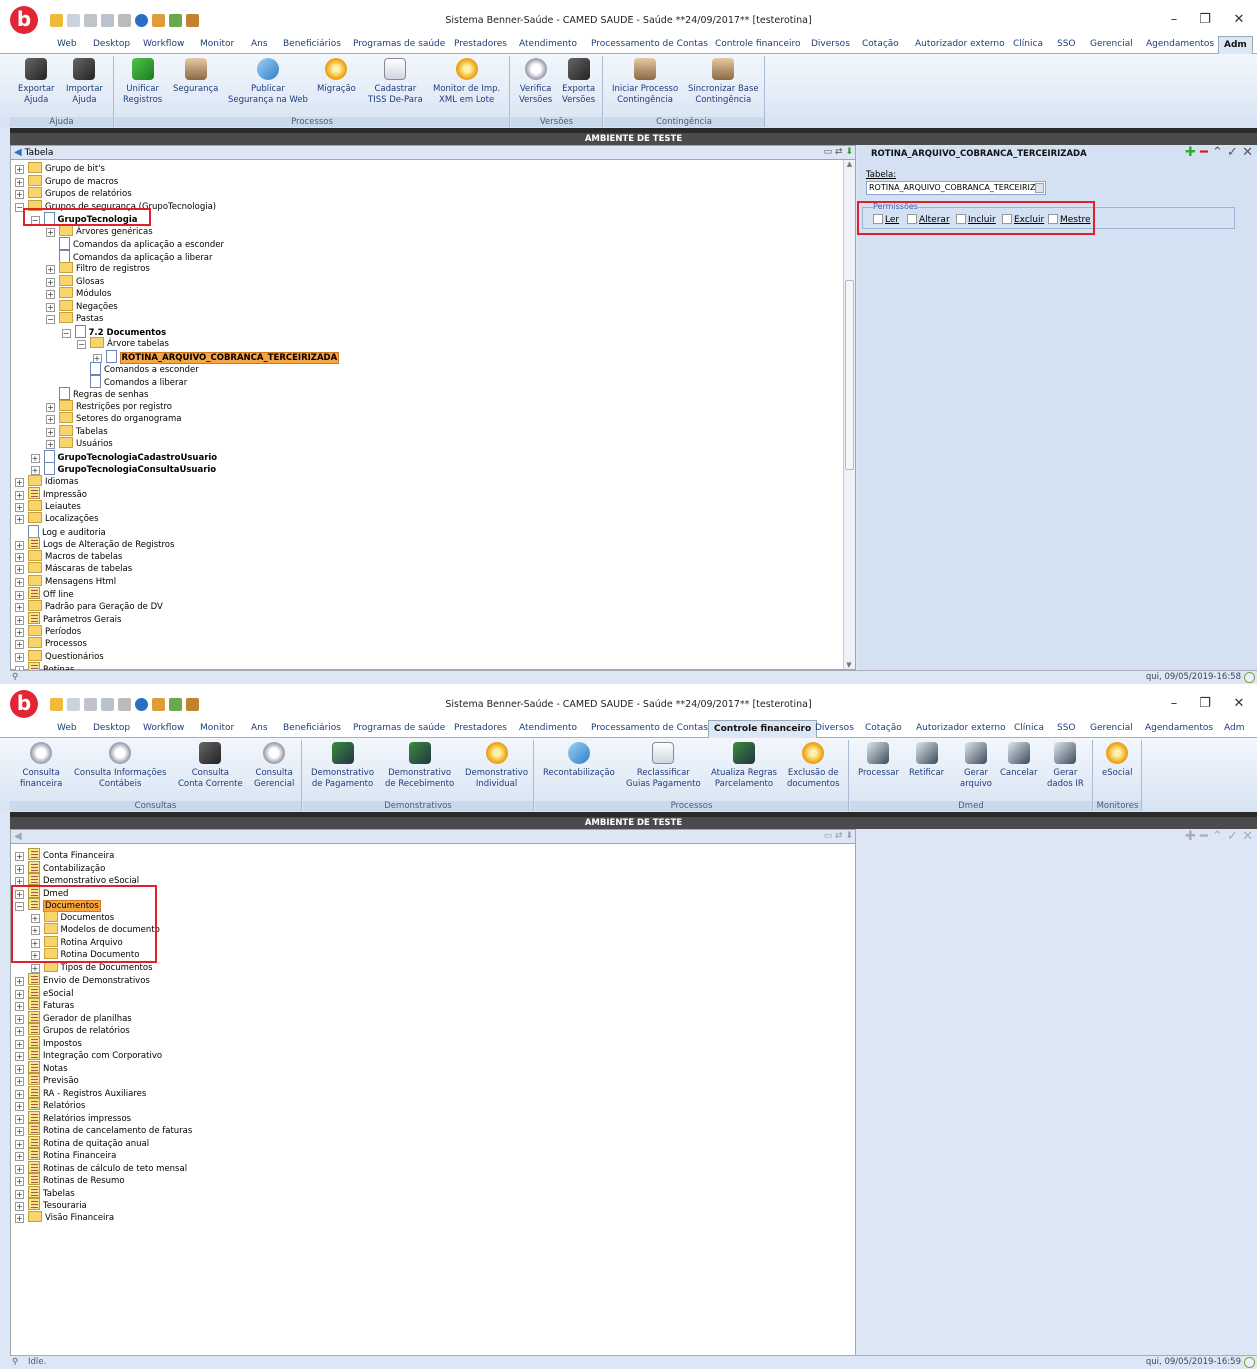 The image size is (1257, 1369). I want to click on reclassificar-guias-button: Reclassificar Guias Pagamento, so click(663, 766).